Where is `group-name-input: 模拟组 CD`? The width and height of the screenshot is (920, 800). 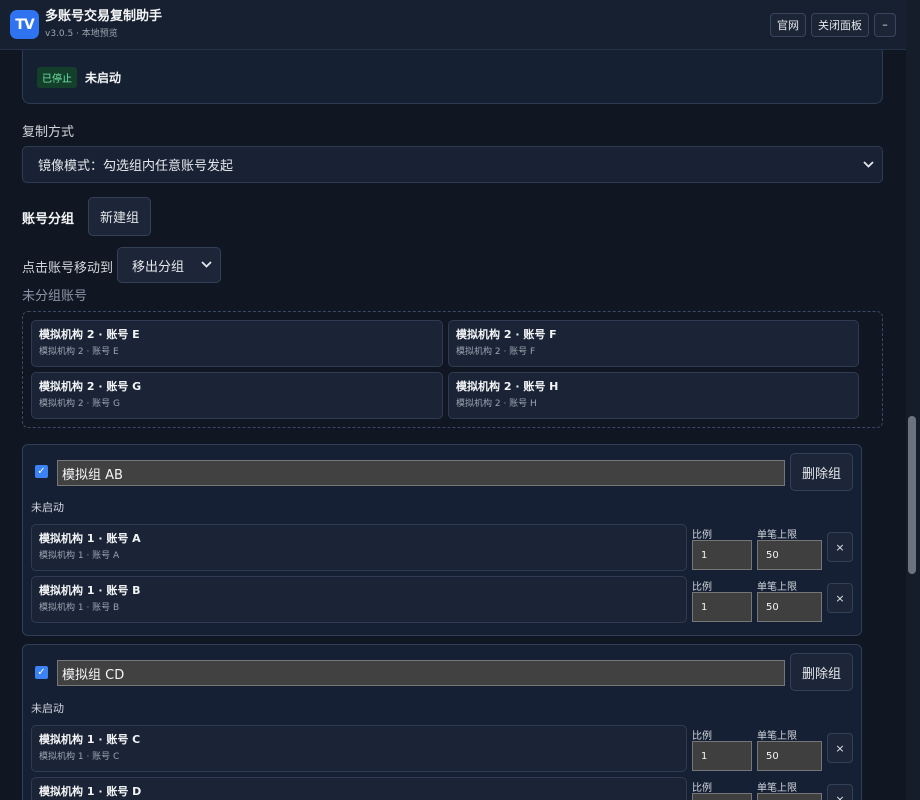
group-name-input: 模拟组 CD is located at coordinates (421, 673).